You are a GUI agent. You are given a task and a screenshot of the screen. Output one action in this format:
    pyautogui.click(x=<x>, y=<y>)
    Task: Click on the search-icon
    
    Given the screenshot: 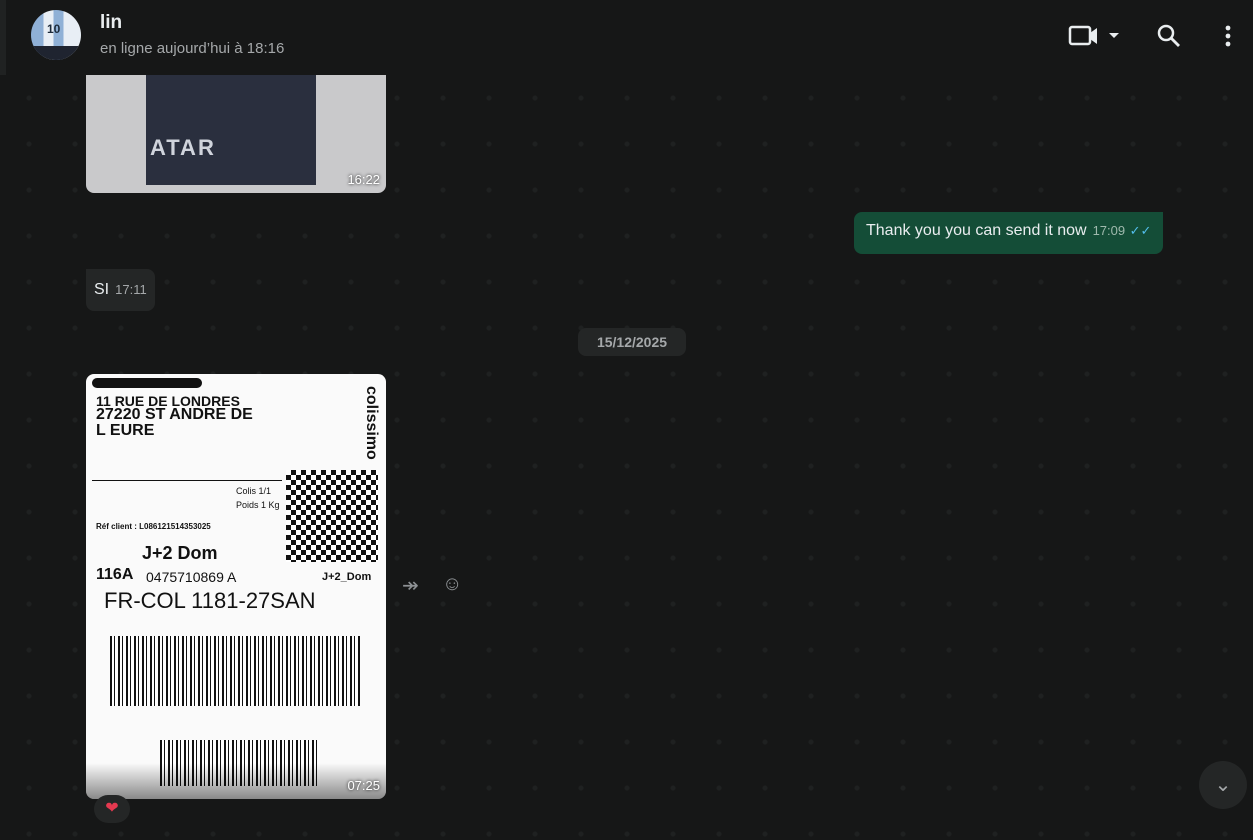 What is the action you would take?
    pyautogui.click(x=1168, y=35)
    